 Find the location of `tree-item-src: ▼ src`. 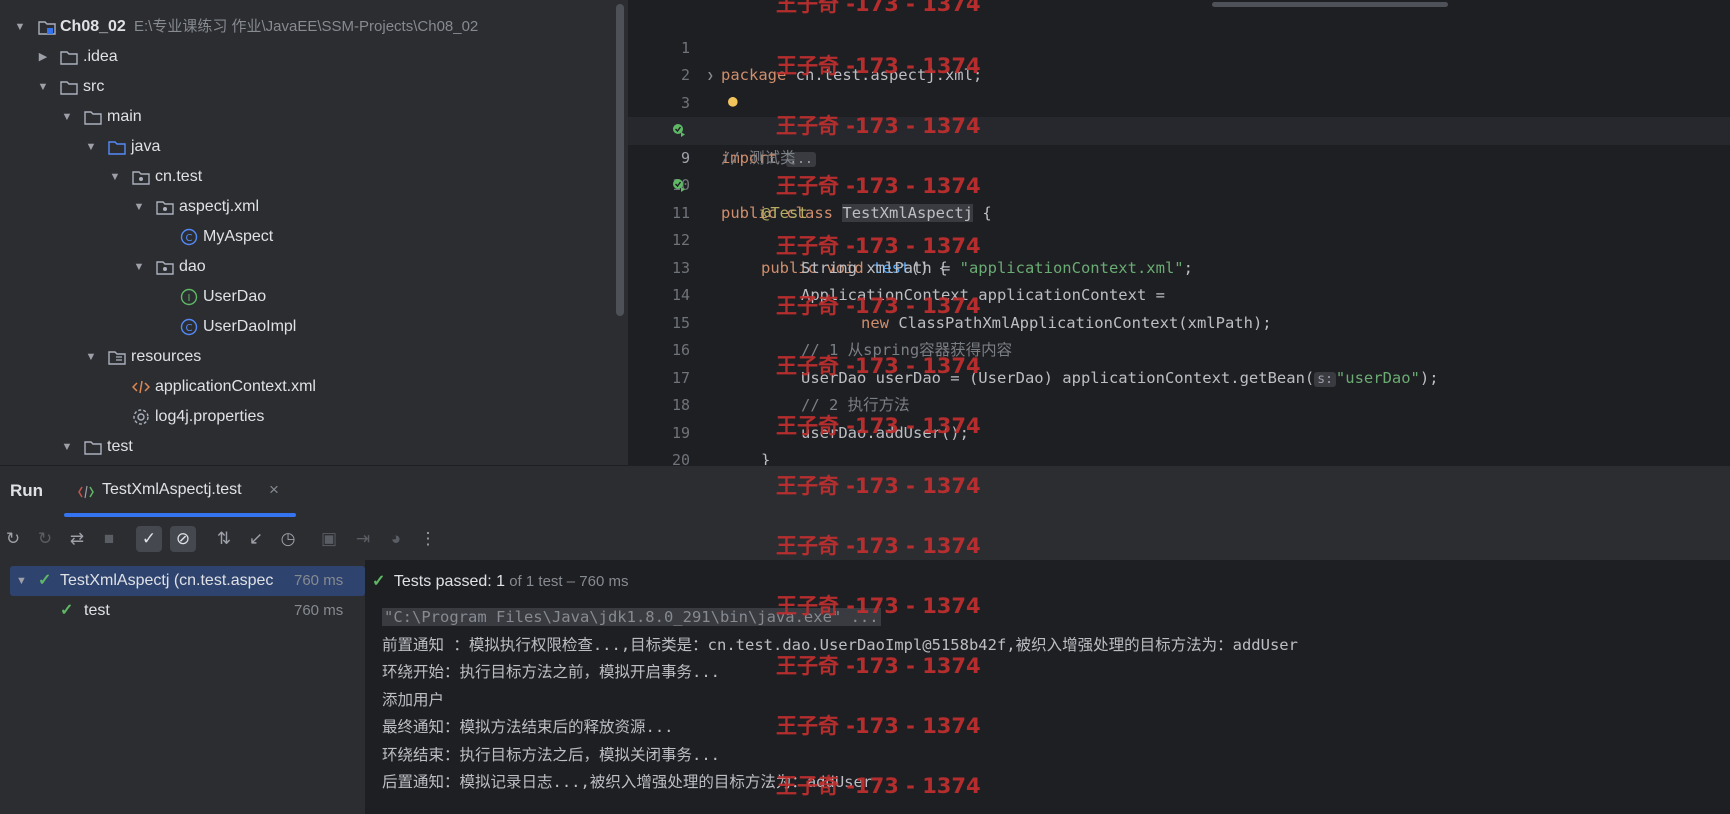

tree-item-src: ▼ src is located at coordinates (313, 87).